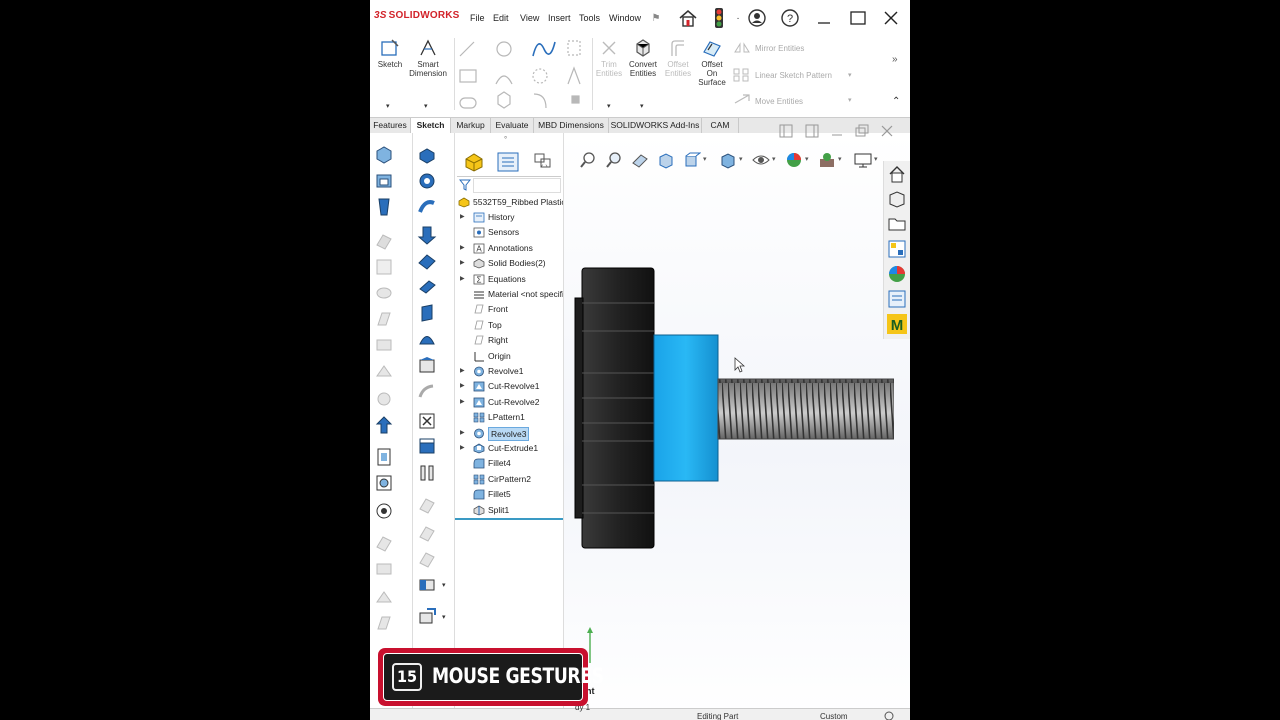  What do you see at coordinates (720, 125) in the screenshot?
I see `tab-cam: CAM` at bounding box center [720, 125].